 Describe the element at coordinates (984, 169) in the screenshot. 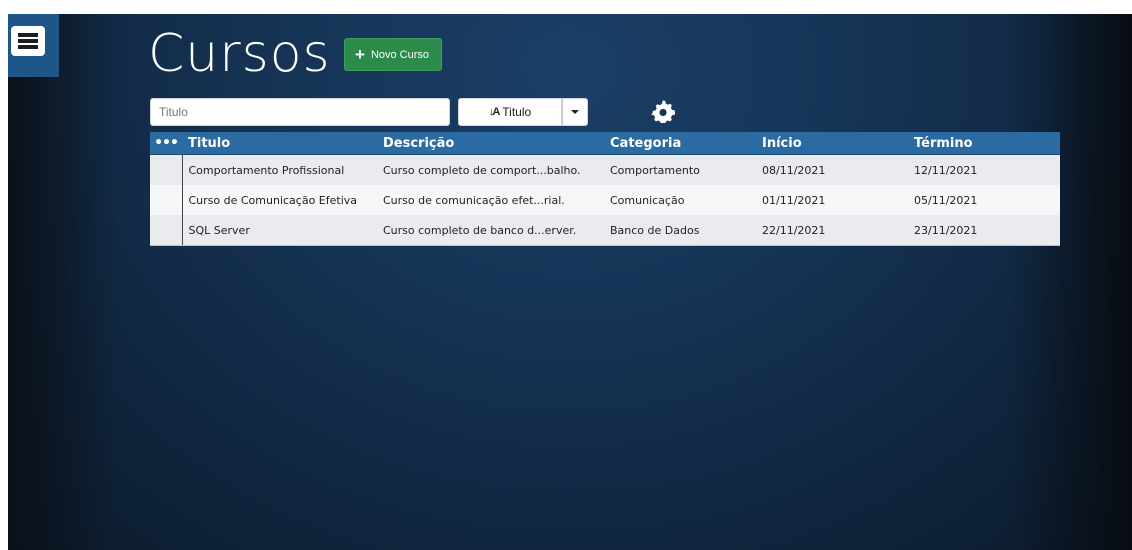

I see `cell-termino: 12/11/2021` at that location.